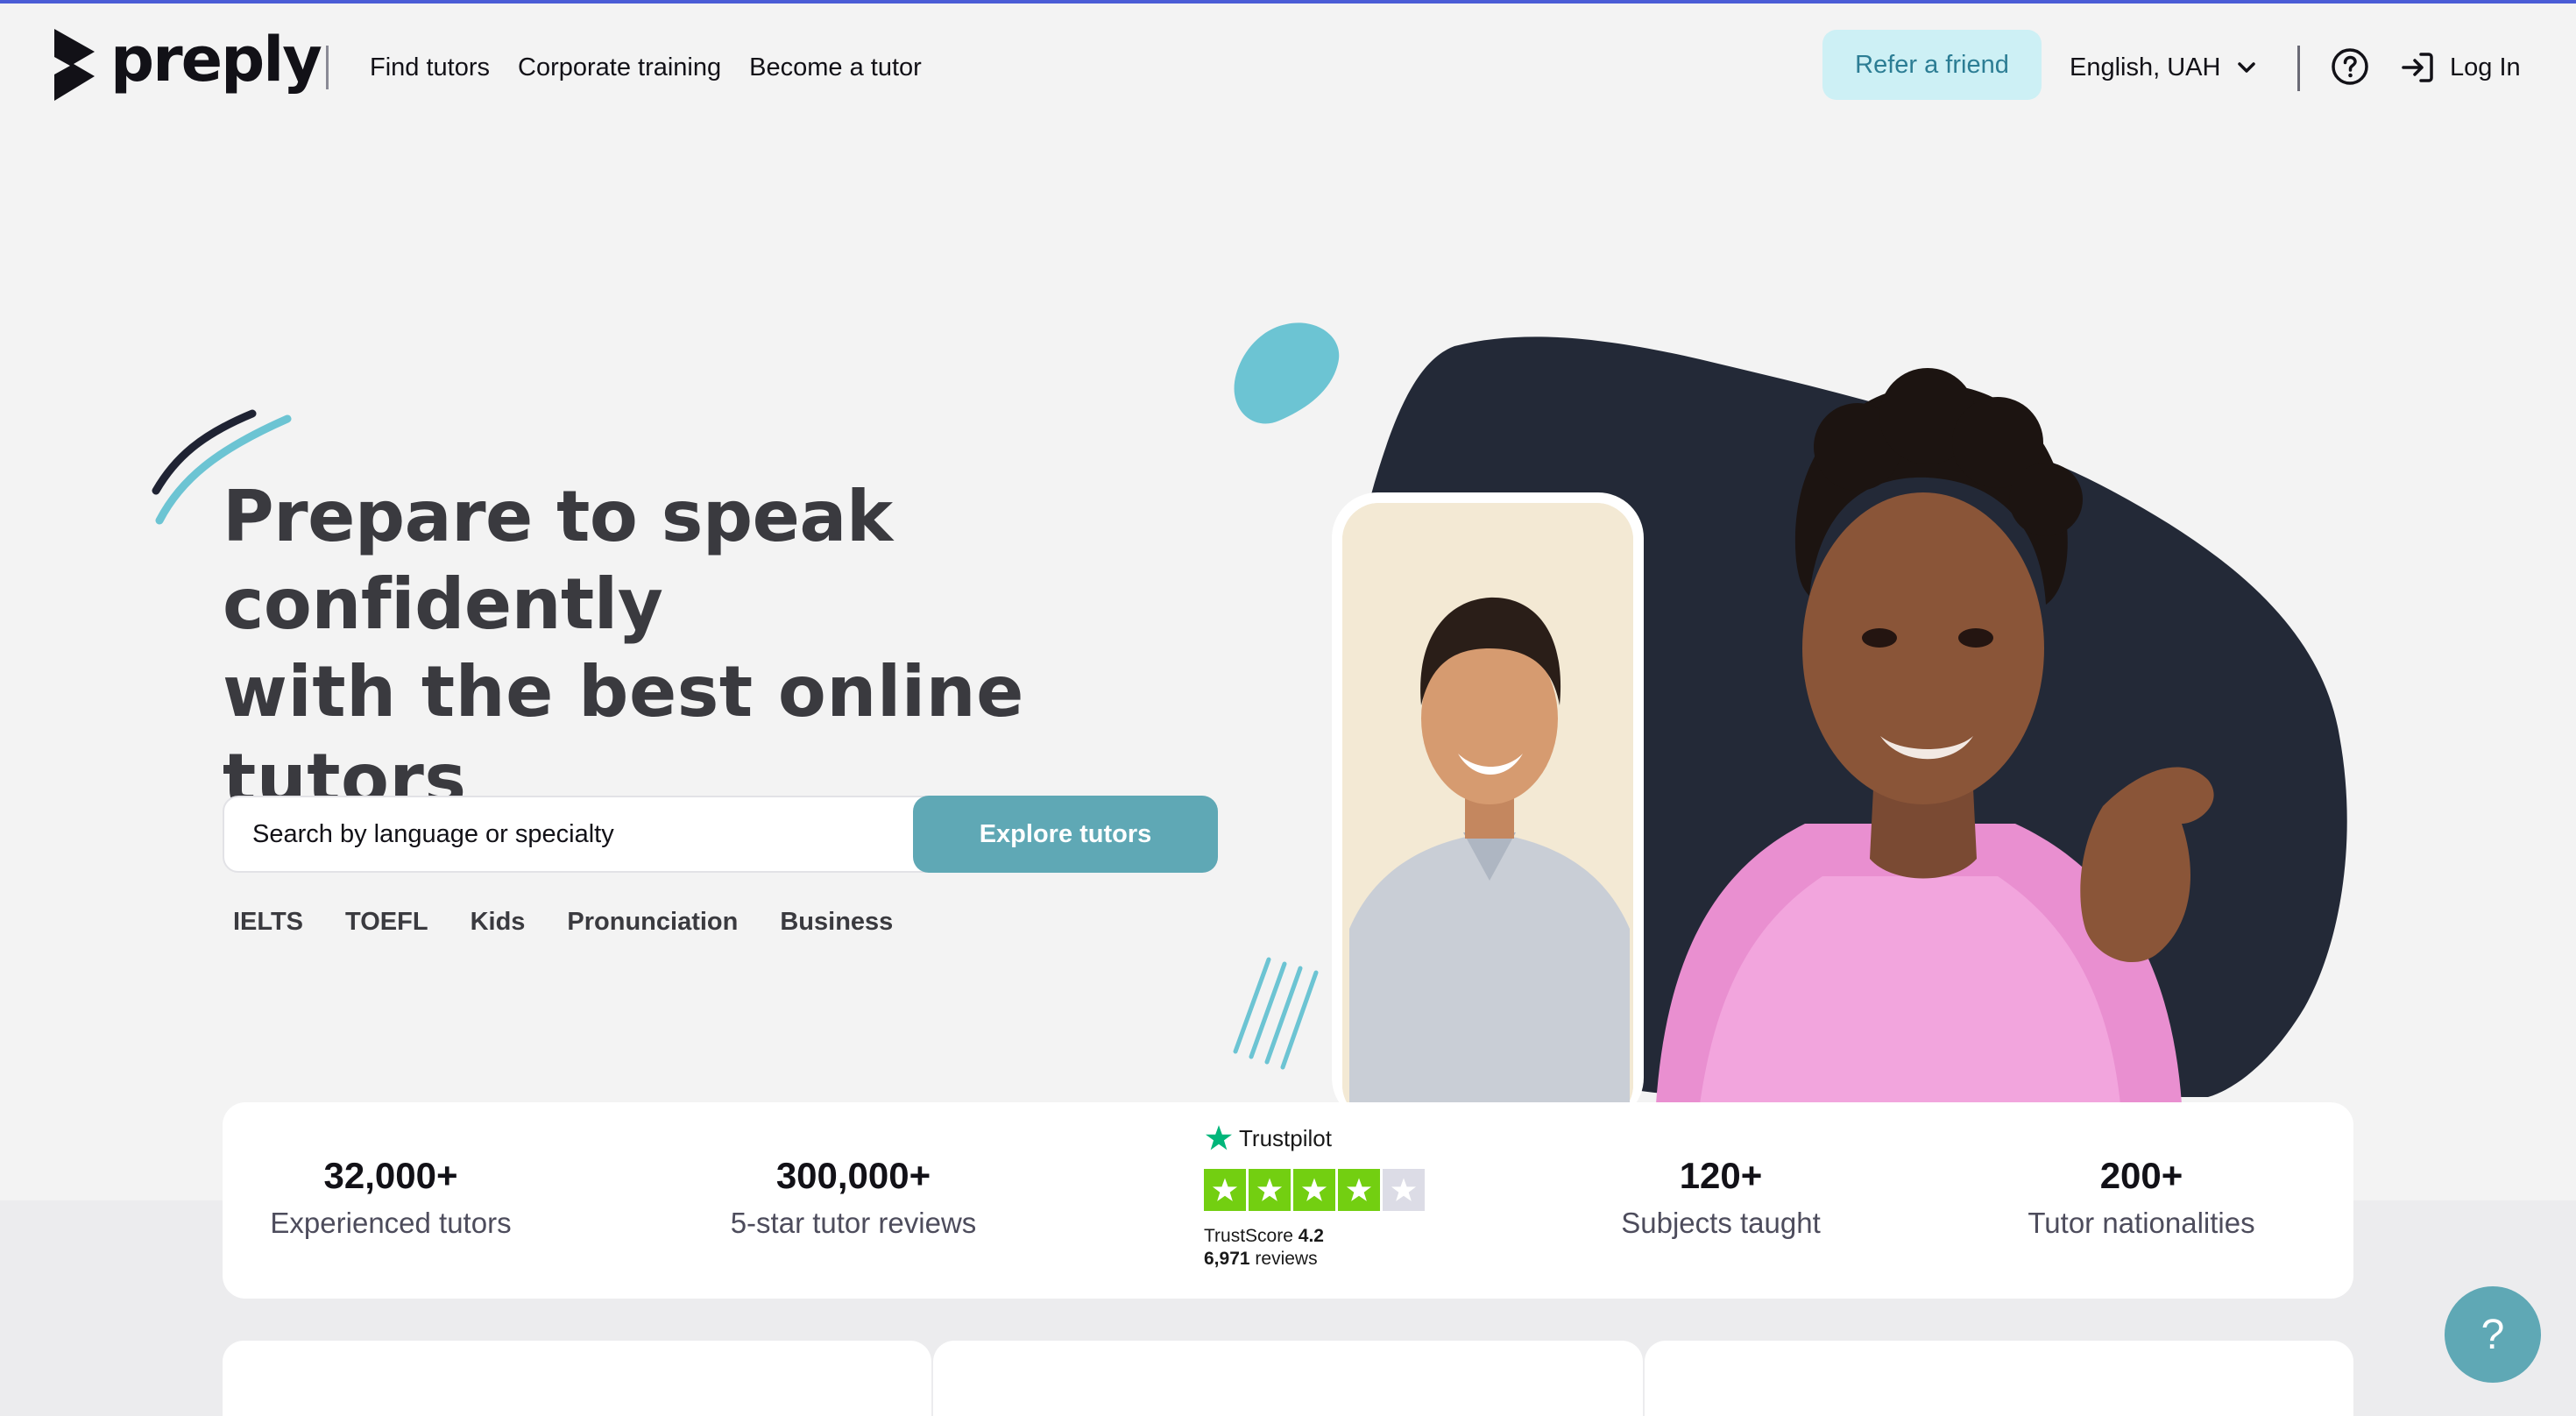 The width and height of the screenshot is (2576, 1416). What do you see at coordinates (1344, 1236) in the screenshot?
I see `trustpilot-score: TrustScore 4.2` at bounding box center [1344, 1236].